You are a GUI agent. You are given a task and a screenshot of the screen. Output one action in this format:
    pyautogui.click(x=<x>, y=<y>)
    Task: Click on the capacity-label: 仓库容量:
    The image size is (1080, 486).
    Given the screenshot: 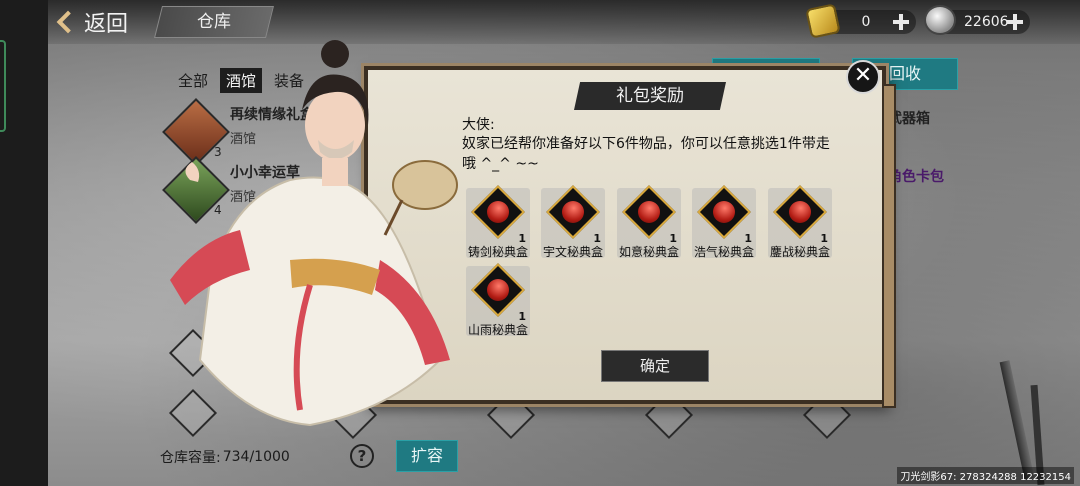 What is the action you would take?
    pyautogui.click(x=190, y=458)
    